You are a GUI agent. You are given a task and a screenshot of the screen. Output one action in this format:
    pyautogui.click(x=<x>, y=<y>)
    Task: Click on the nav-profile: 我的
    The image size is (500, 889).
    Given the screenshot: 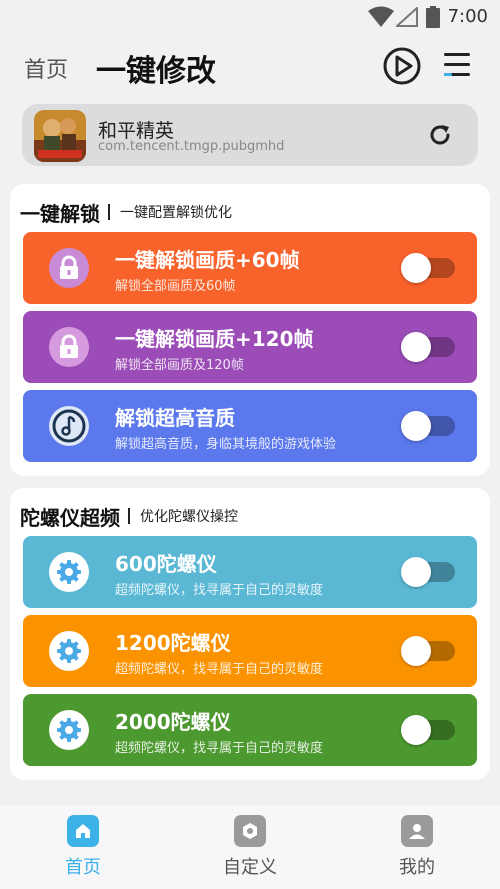 What is the action you would take?
    pyautogui.click(x=417, y=850)
    